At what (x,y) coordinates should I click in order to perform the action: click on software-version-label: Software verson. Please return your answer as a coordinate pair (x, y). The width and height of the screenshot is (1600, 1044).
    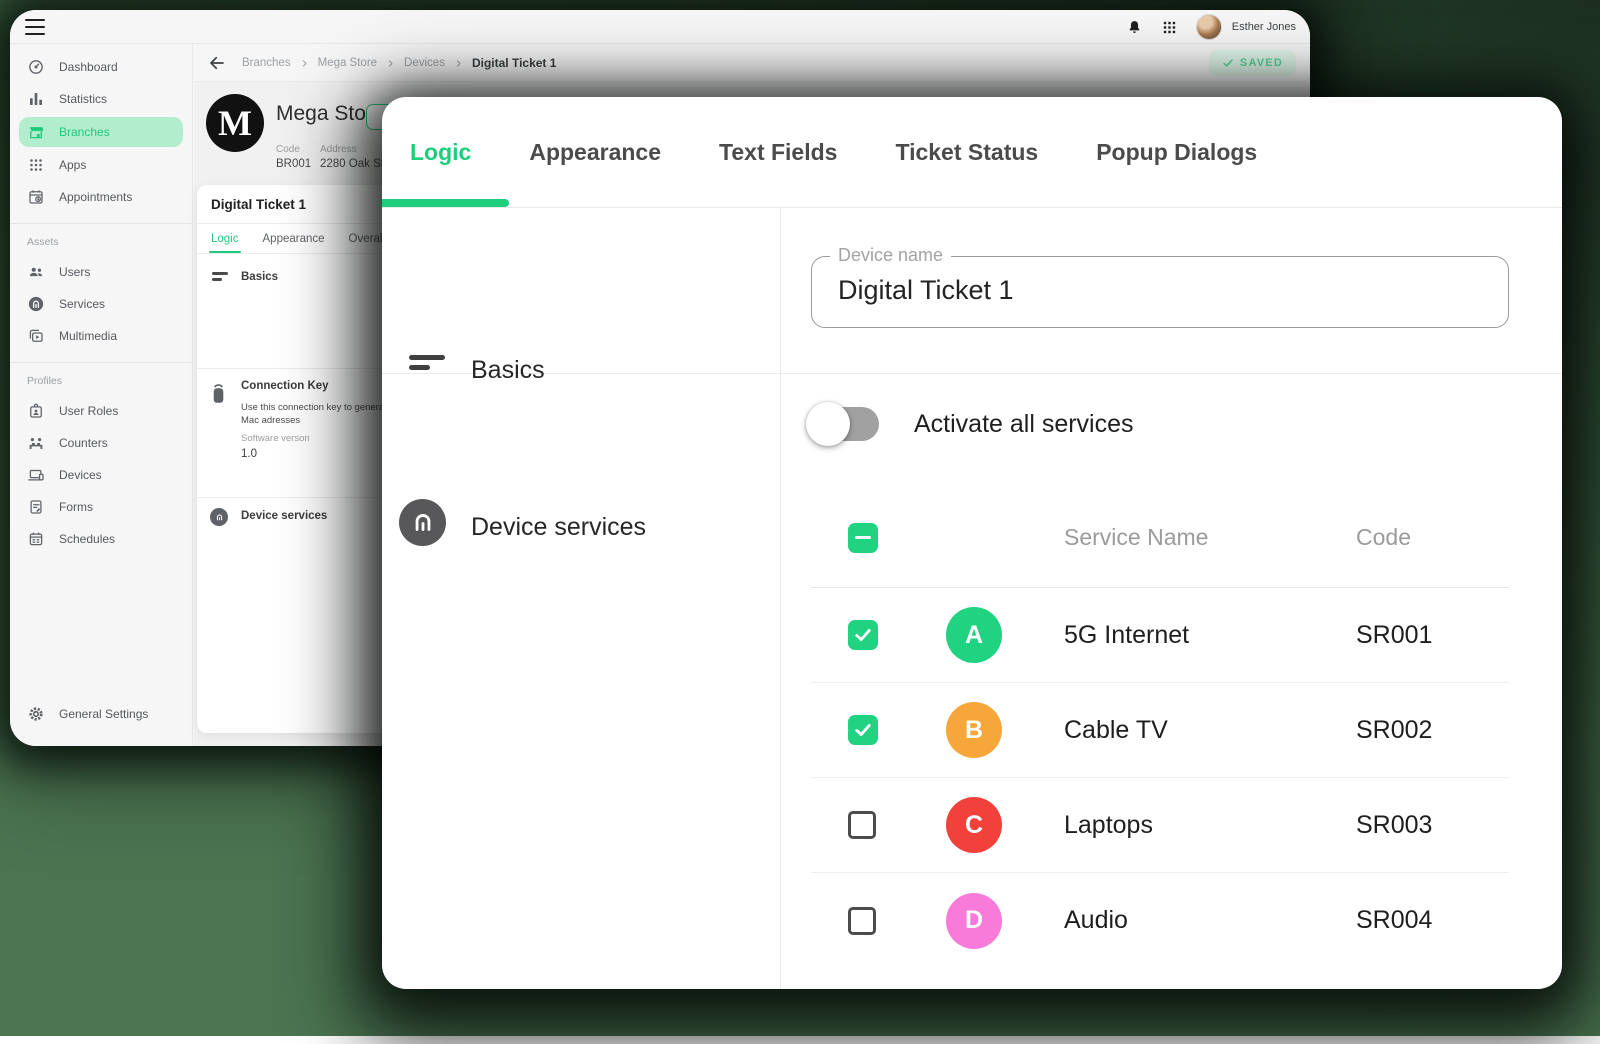
    Looking at the image, I should click on (275, 438).